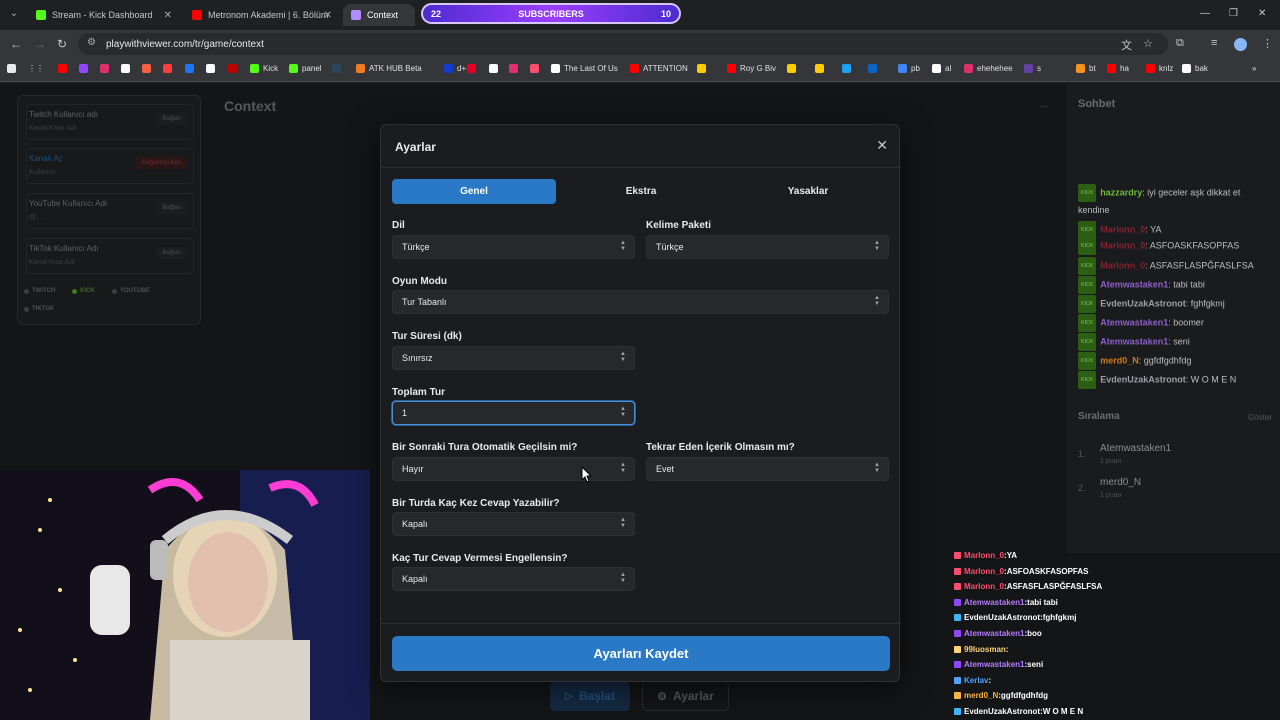 This screenshot has height=720, width=1280. I want to click on start-button: ▷ Başlat, so click(590, 696).